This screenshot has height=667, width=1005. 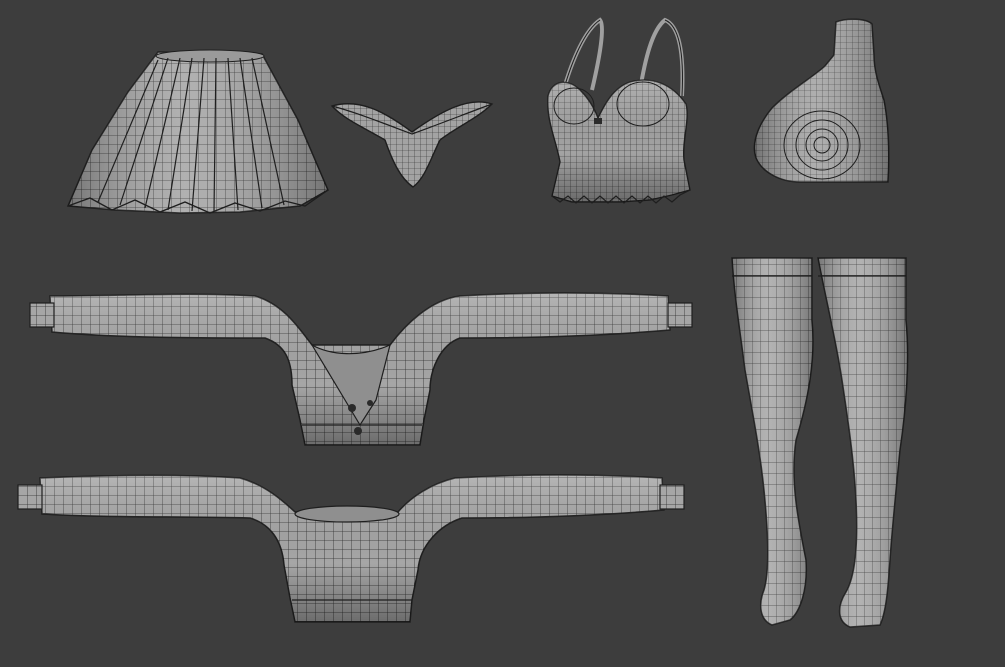 I want to click on sweater-mesh-icon, so click(x=351, y=548).